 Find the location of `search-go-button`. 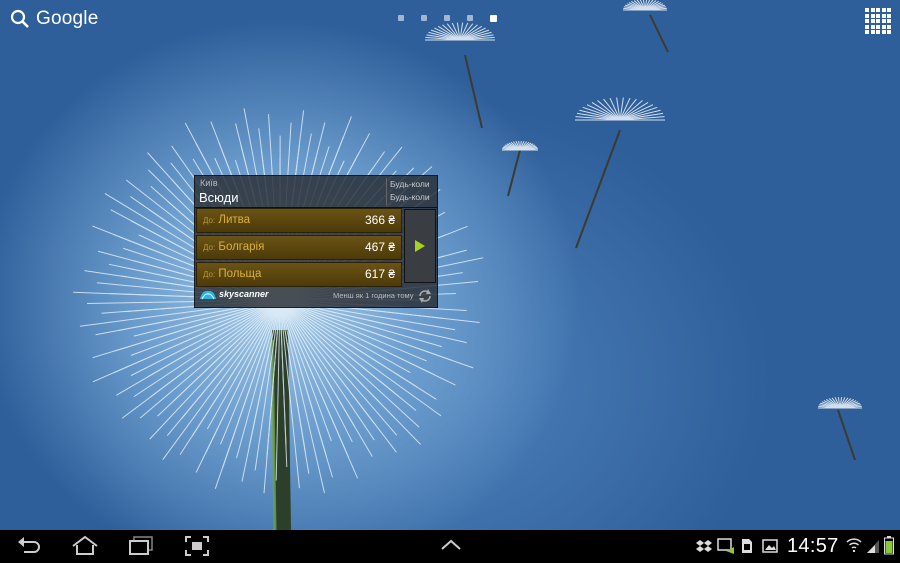

search-go-button is located at coordinates (420, 246).